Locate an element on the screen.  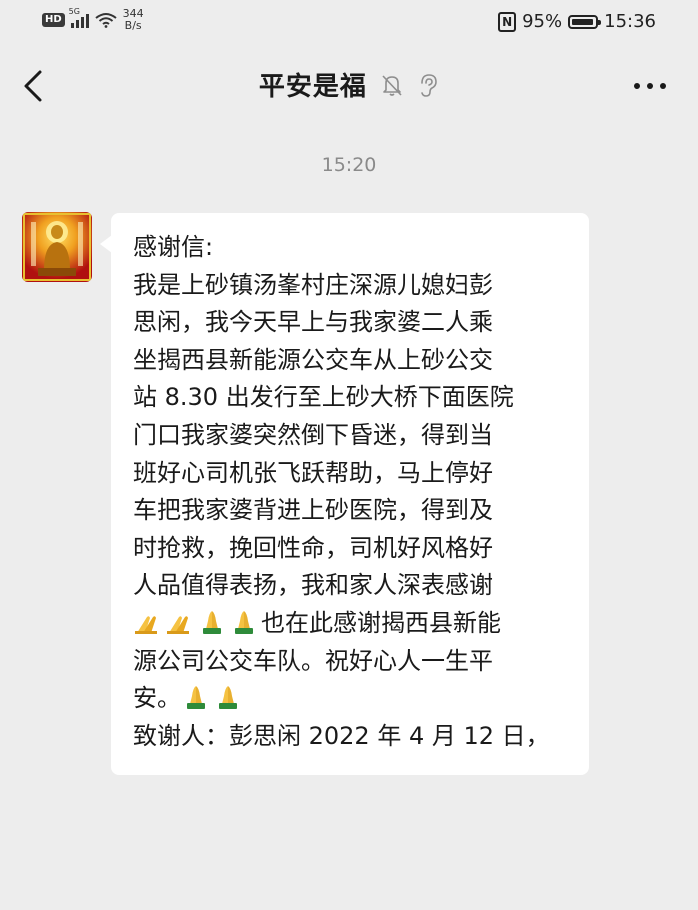
more-button is located at coordinates (650, 86).